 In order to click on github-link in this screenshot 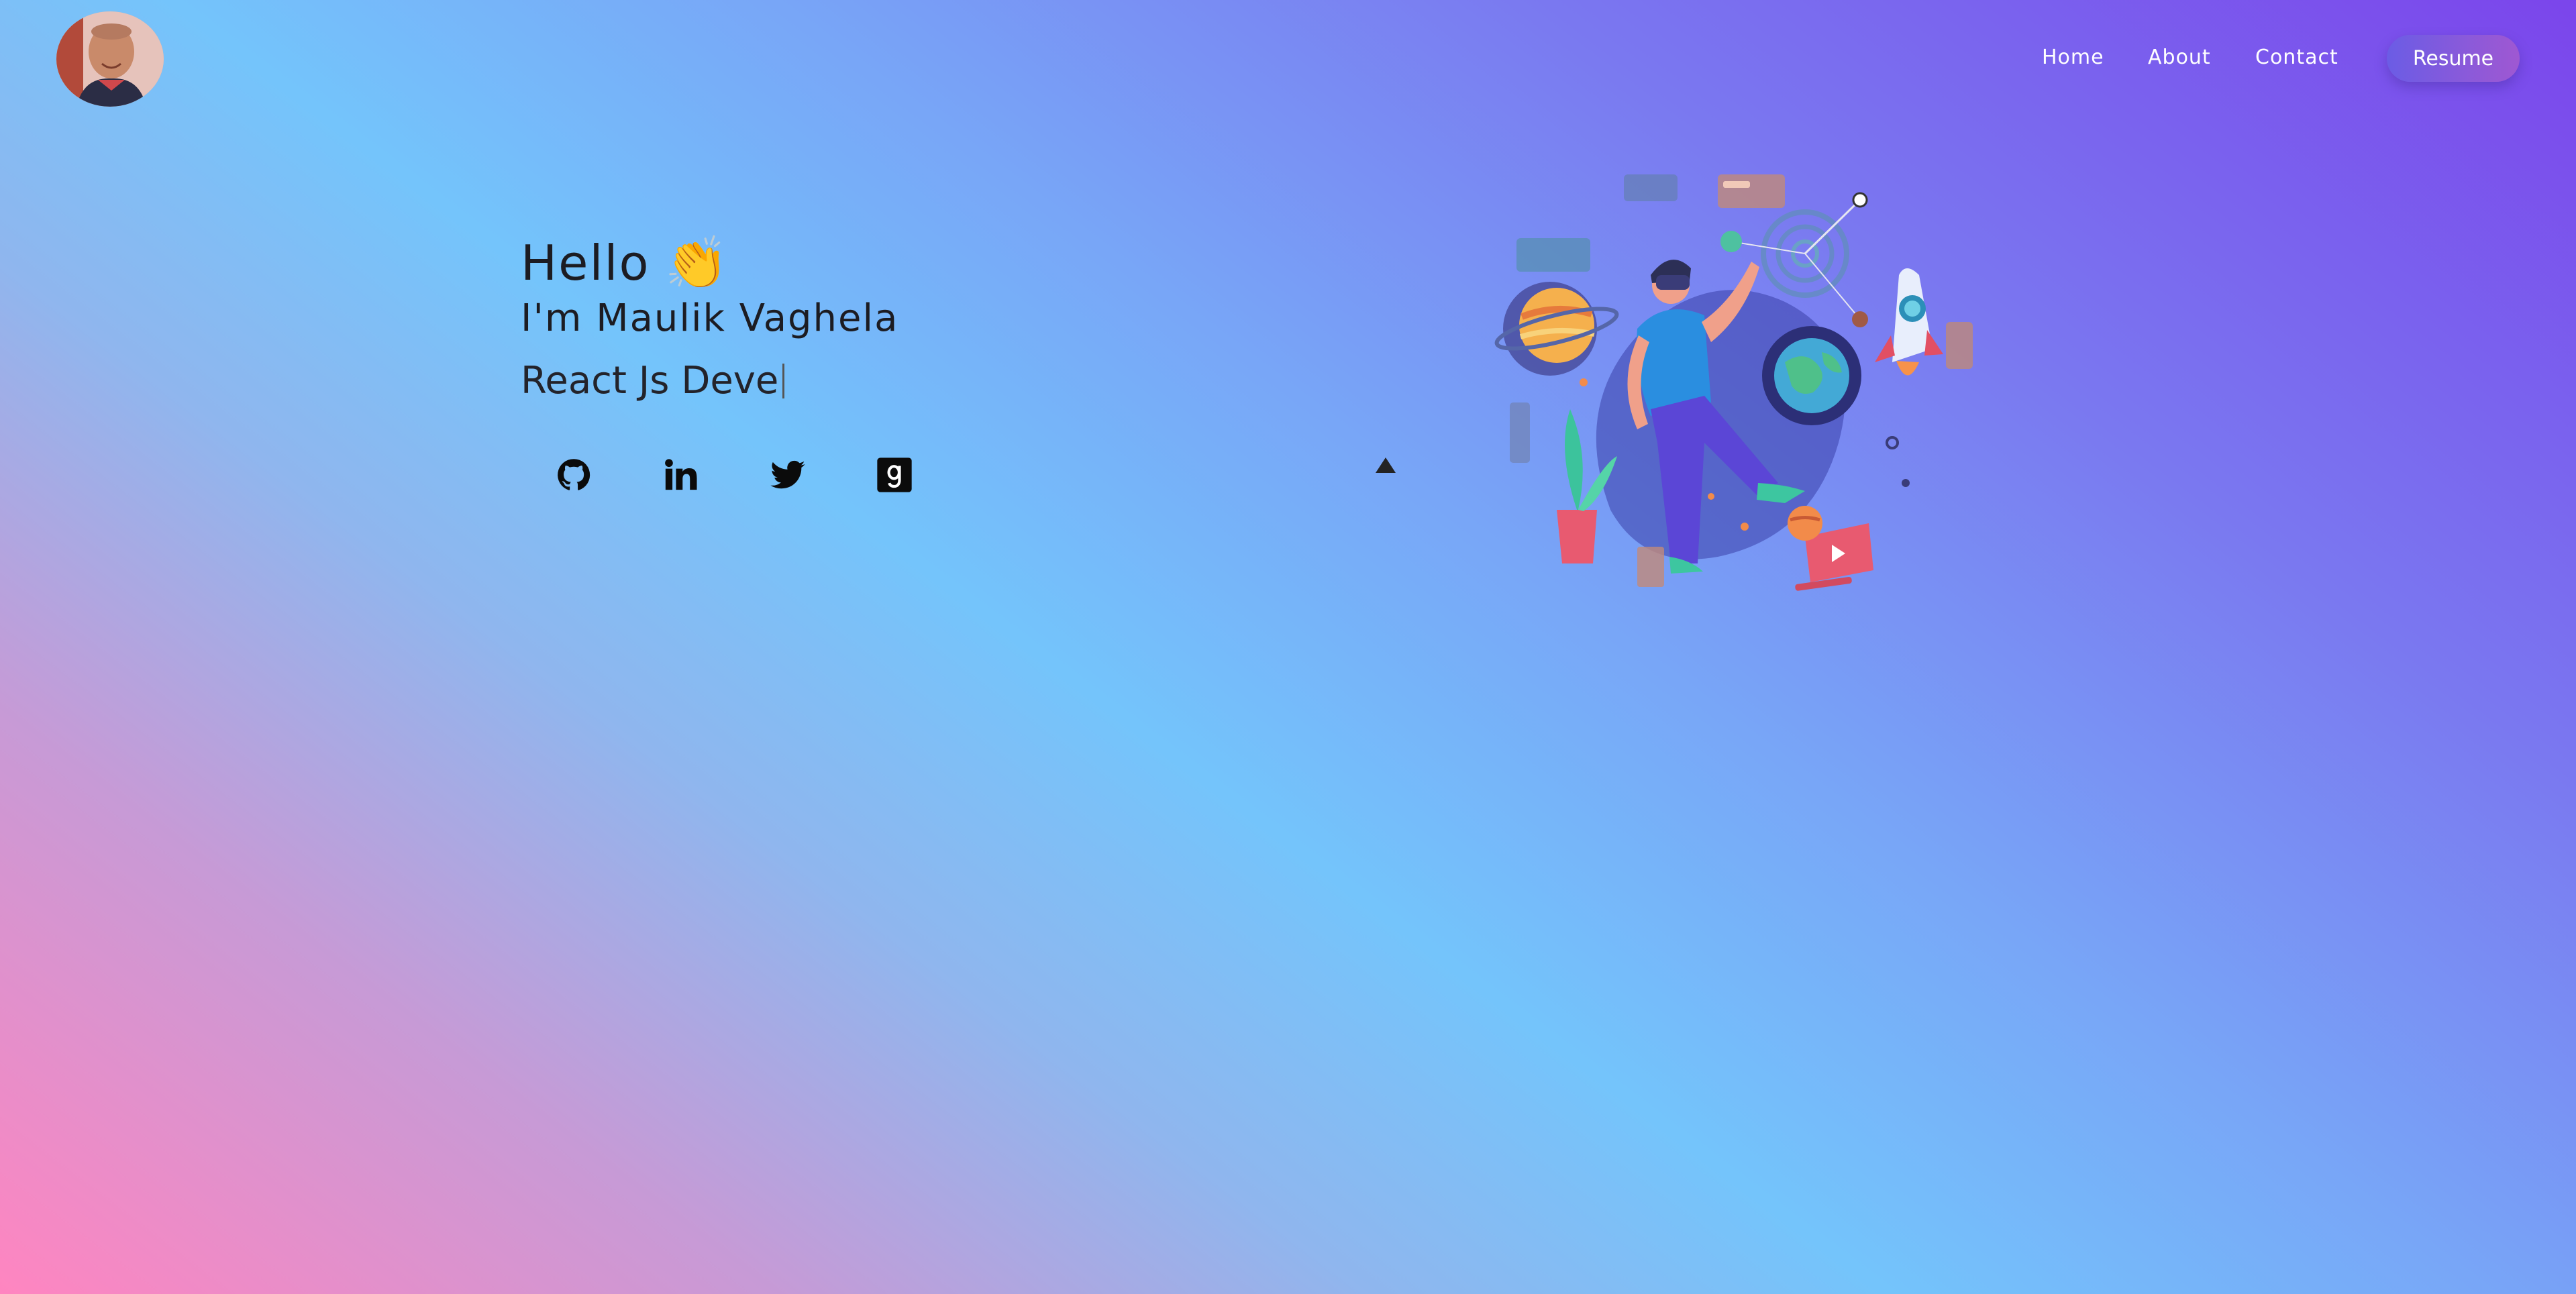, I will do `click(574, 475)`.